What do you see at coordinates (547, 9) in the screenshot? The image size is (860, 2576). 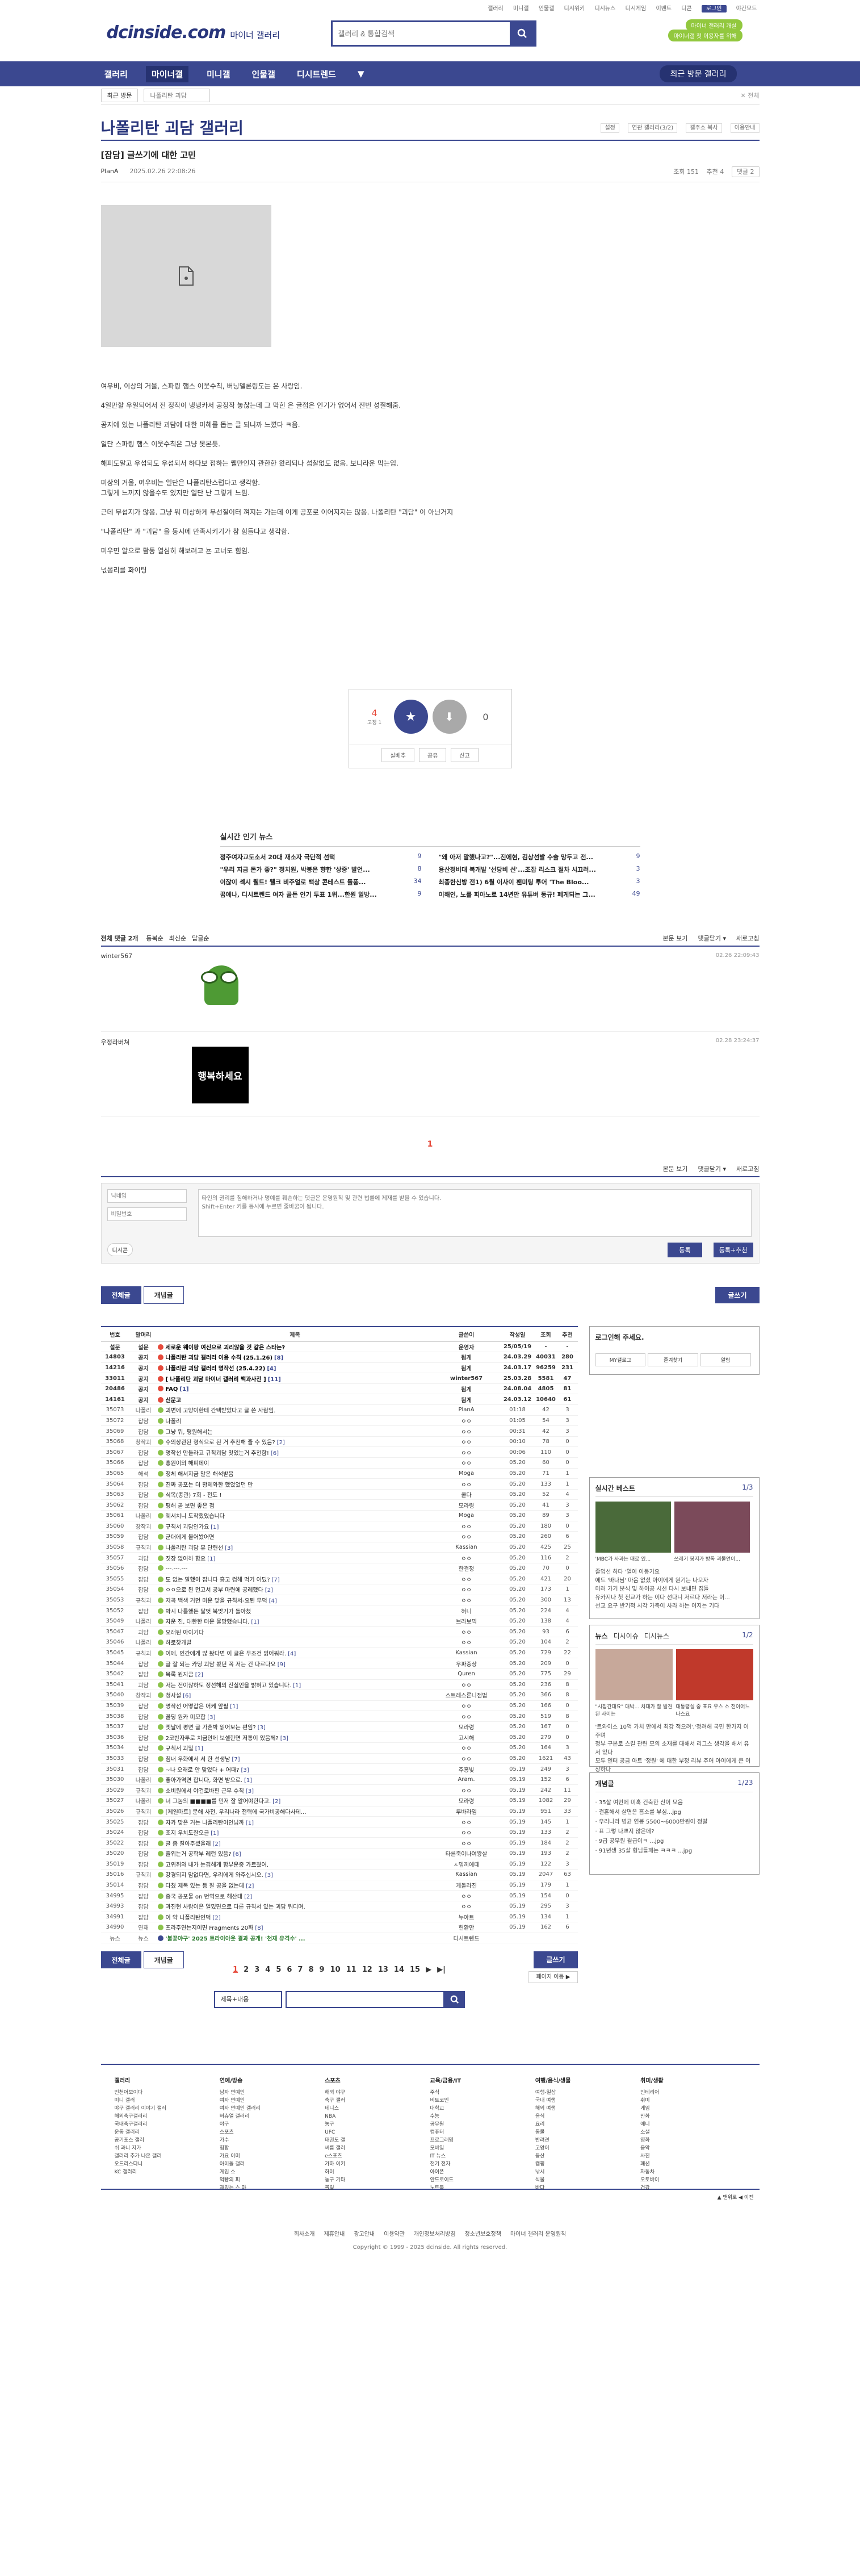 I see `util-link: 인물갤` at bounding box center [547, 9].